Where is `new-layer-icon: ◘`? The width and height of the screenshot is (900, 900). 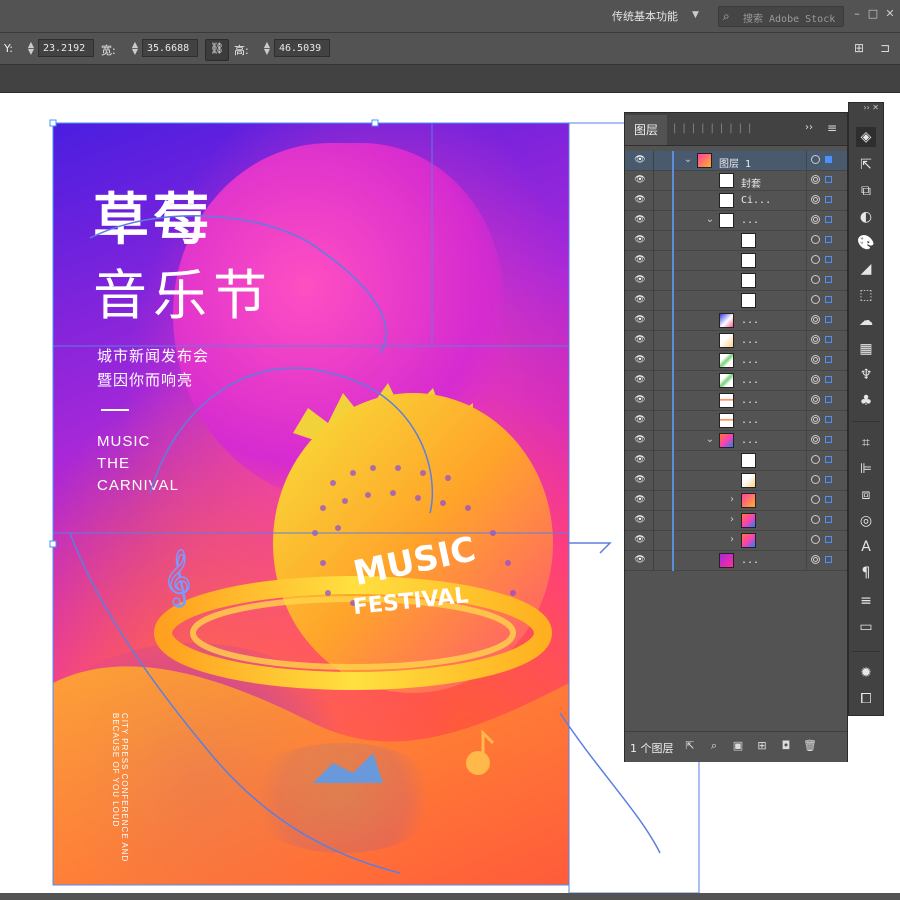
new-layer-icon: ◘ is located at coordinates (786, 746).